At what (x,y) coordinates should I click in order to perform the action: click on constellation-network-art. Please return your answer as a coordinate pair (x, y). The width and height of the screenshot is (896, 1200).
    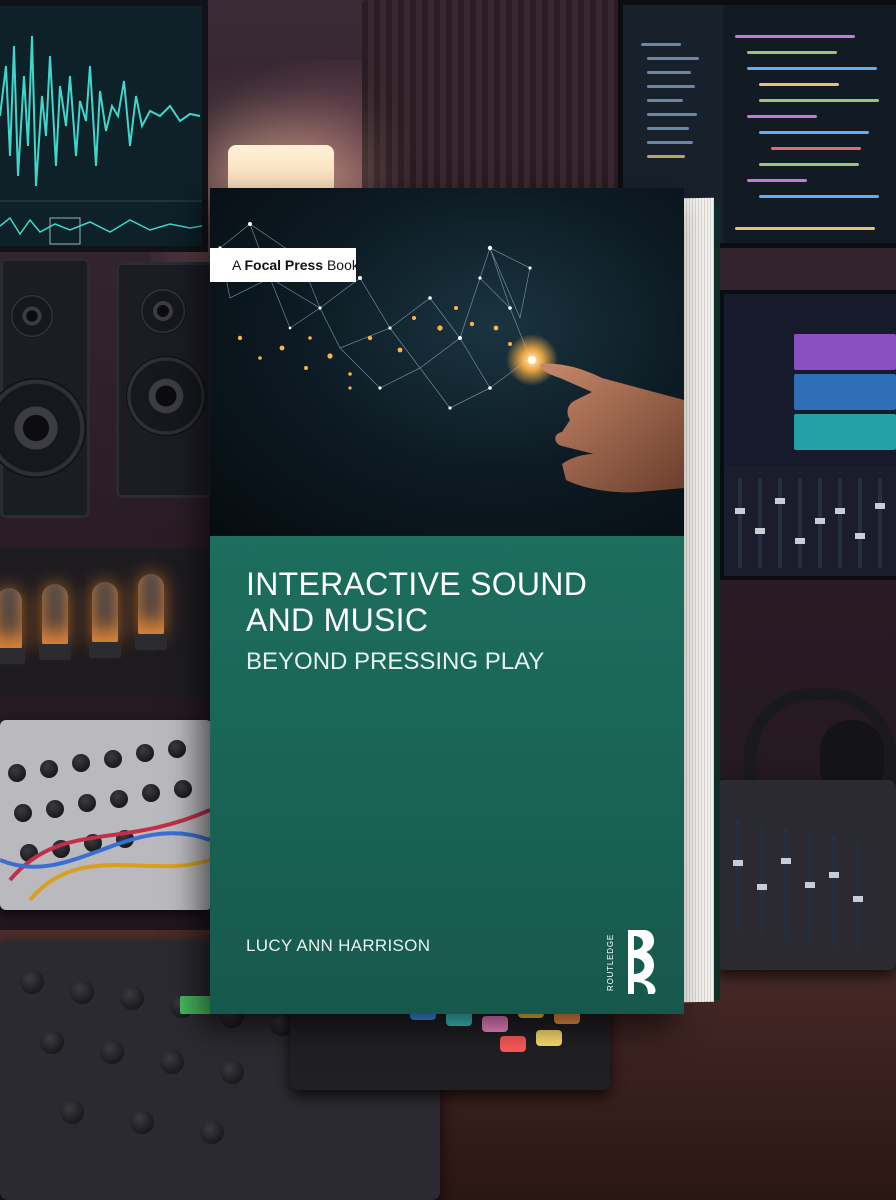
    Looking at the image, I should click on (451, 357).